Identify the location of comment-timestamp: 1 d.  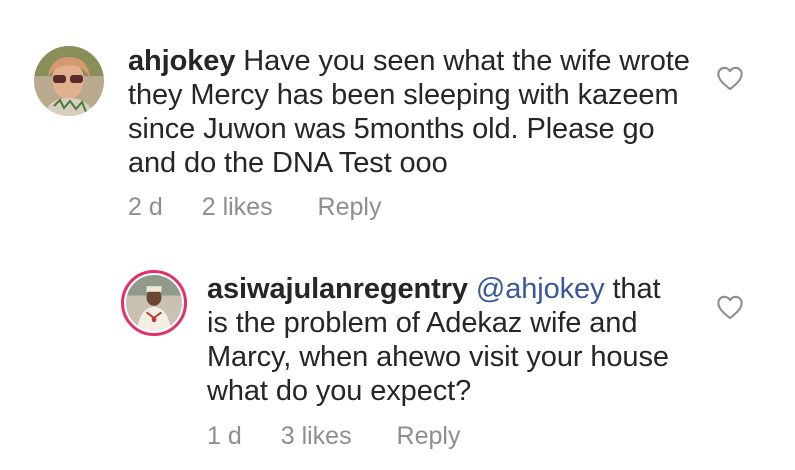
(224, 436).